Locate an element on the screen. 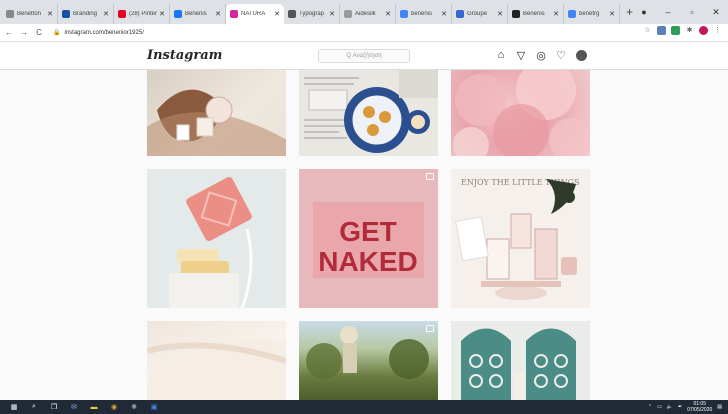 Image resolution: width=728 pixels, height=414 pixels. close-window-button: ✕ is located at coordinates (716, 12).